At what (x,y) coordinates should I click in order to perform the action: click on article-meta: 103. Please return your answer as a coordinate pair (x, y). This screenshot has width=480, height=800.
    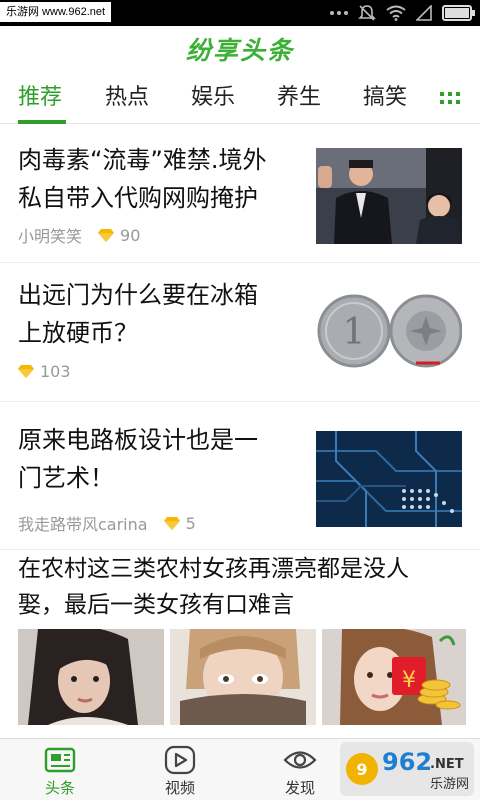
    Looking at the image, I should click on (44, 371).